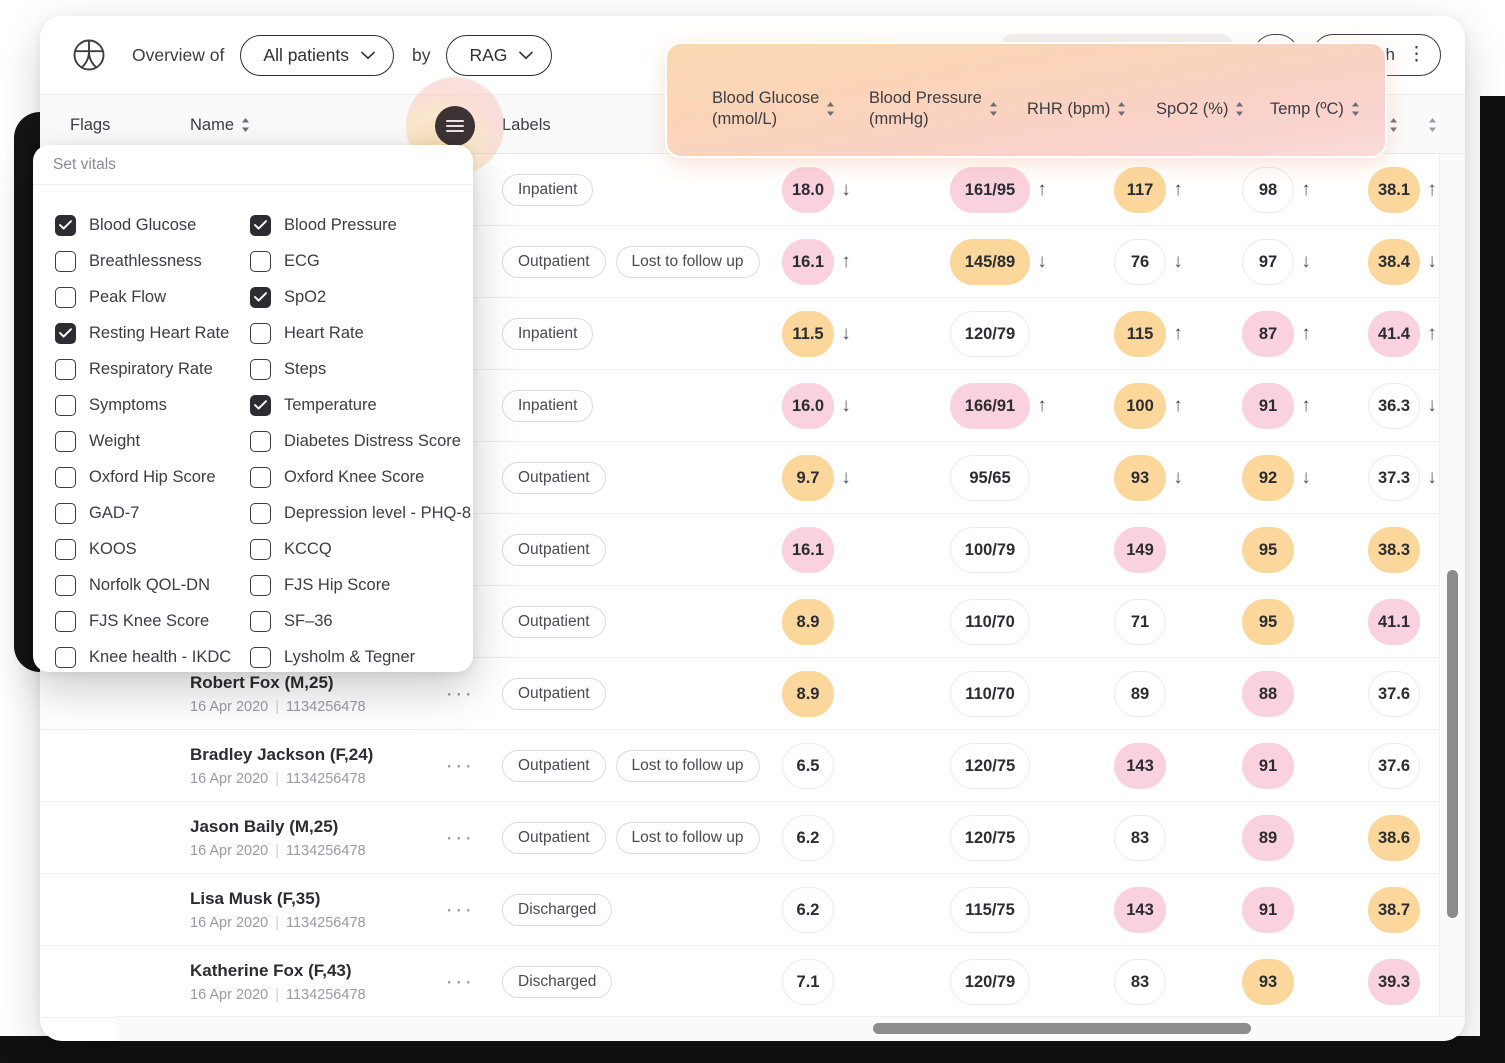 The image size is (1505, 1063). Describe the element at coordinates (130, 369) in the screenshot. I see `vital-option-respiratory-rate: Respiratory Rate` at that location.